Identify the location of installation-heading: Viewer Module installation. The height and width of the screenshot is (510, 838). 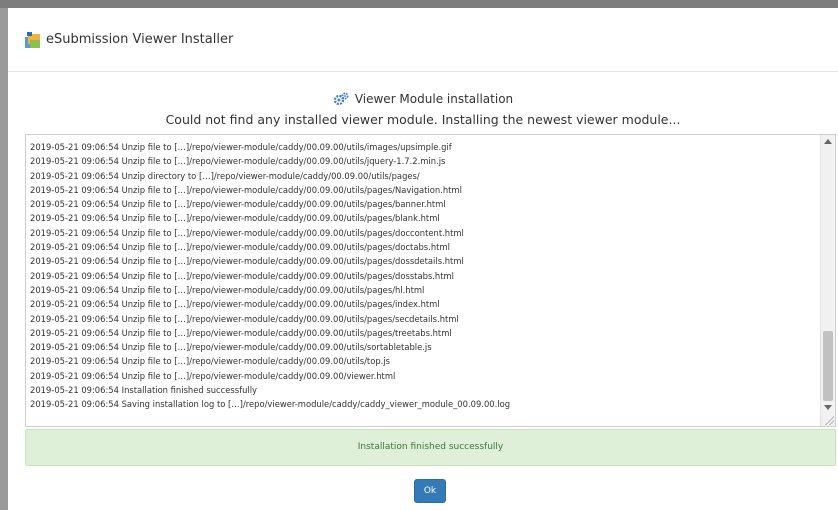
(423, 99).